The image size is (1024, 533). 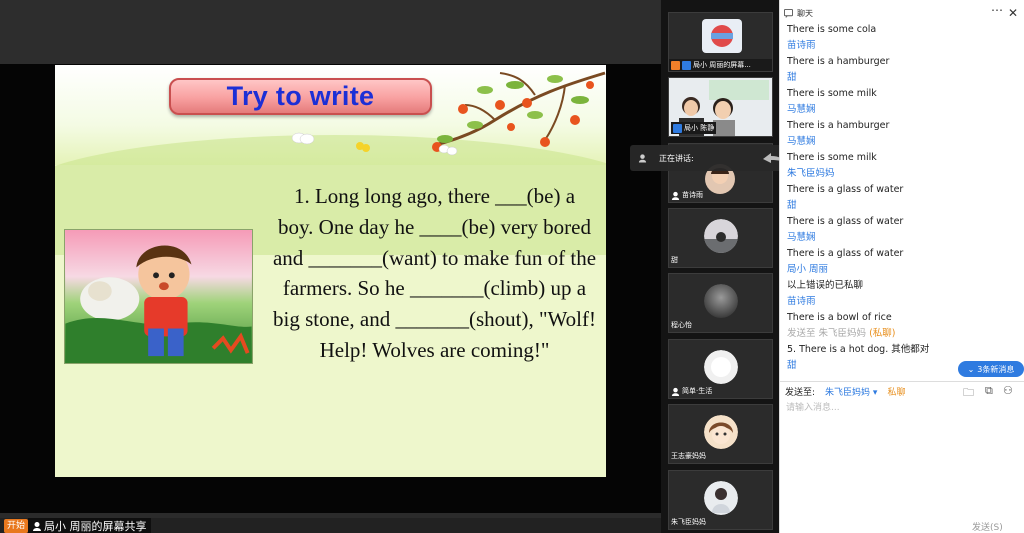 What do you see at coordinates (434, 226) in the screenshot?
I see `exercise-line: boy. One day he ____(be) very bored` at bounding box center [434, 226].